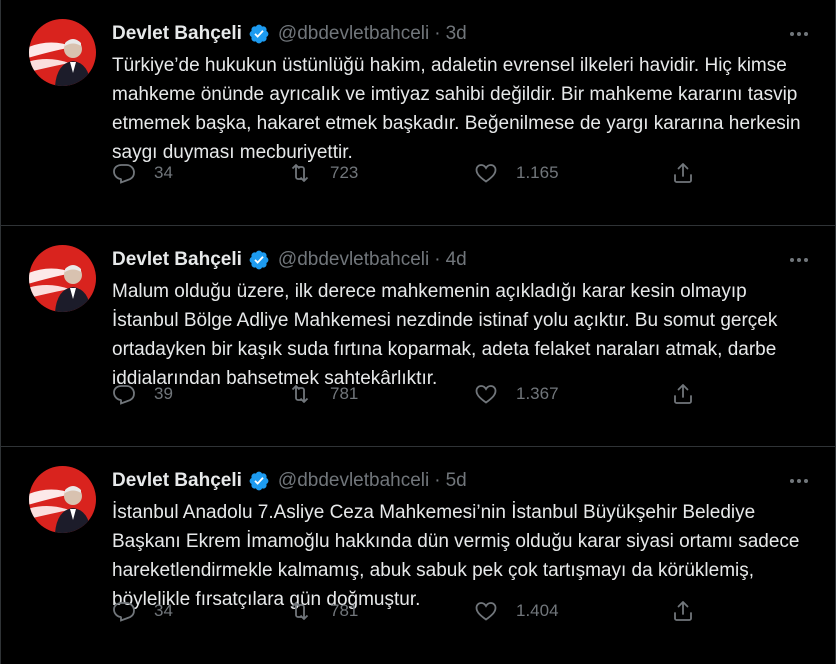 The width and height of the screenshot is (836, 664). What do you see at coordinates (412, 611) in the screenshot?
I see `tweet-actions: 34 781 1.404` at bounding box center [412, 611].